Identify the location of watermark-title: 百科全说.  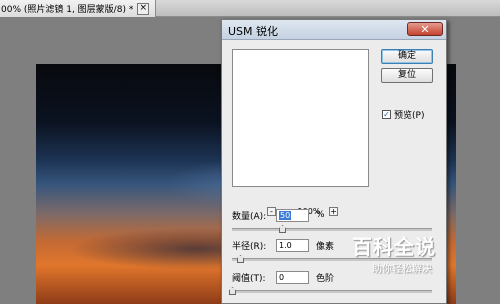
(394, 247).